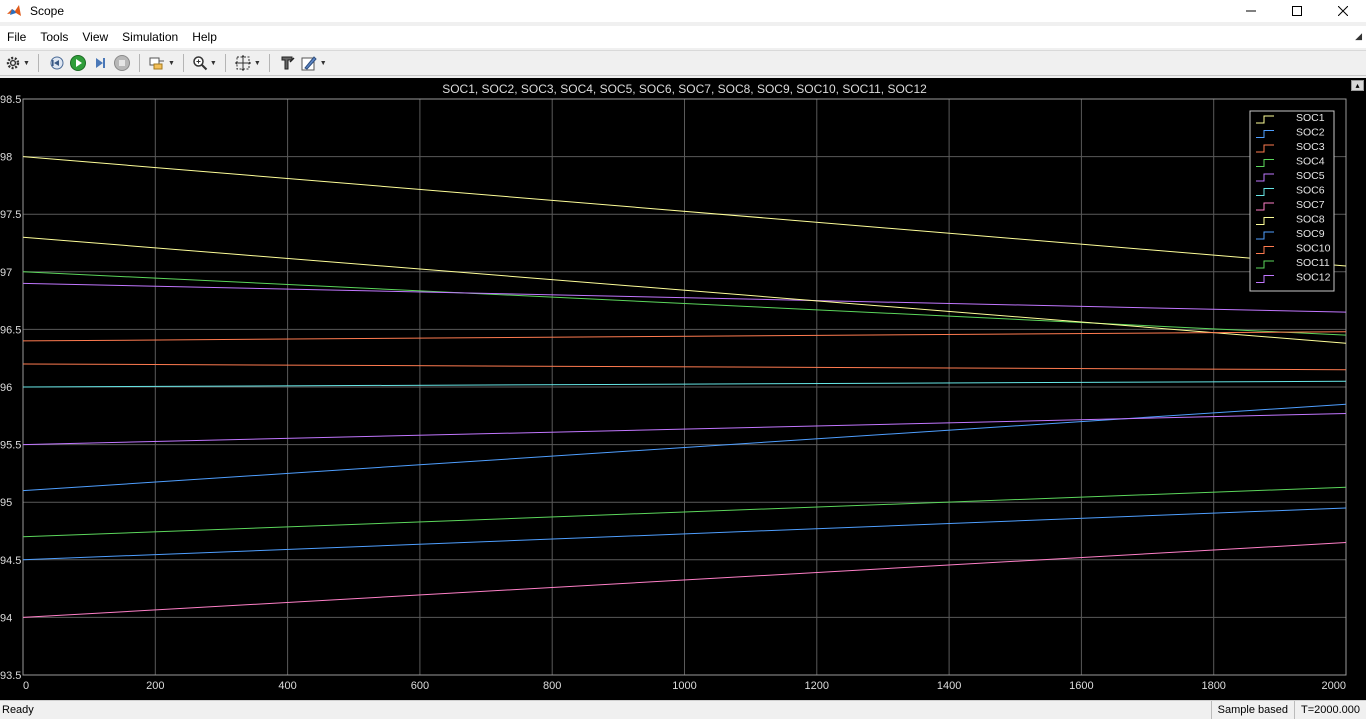  Describe the element at coordinates (200, 63) in the screenshot. I see `zoom-icon` at that location.